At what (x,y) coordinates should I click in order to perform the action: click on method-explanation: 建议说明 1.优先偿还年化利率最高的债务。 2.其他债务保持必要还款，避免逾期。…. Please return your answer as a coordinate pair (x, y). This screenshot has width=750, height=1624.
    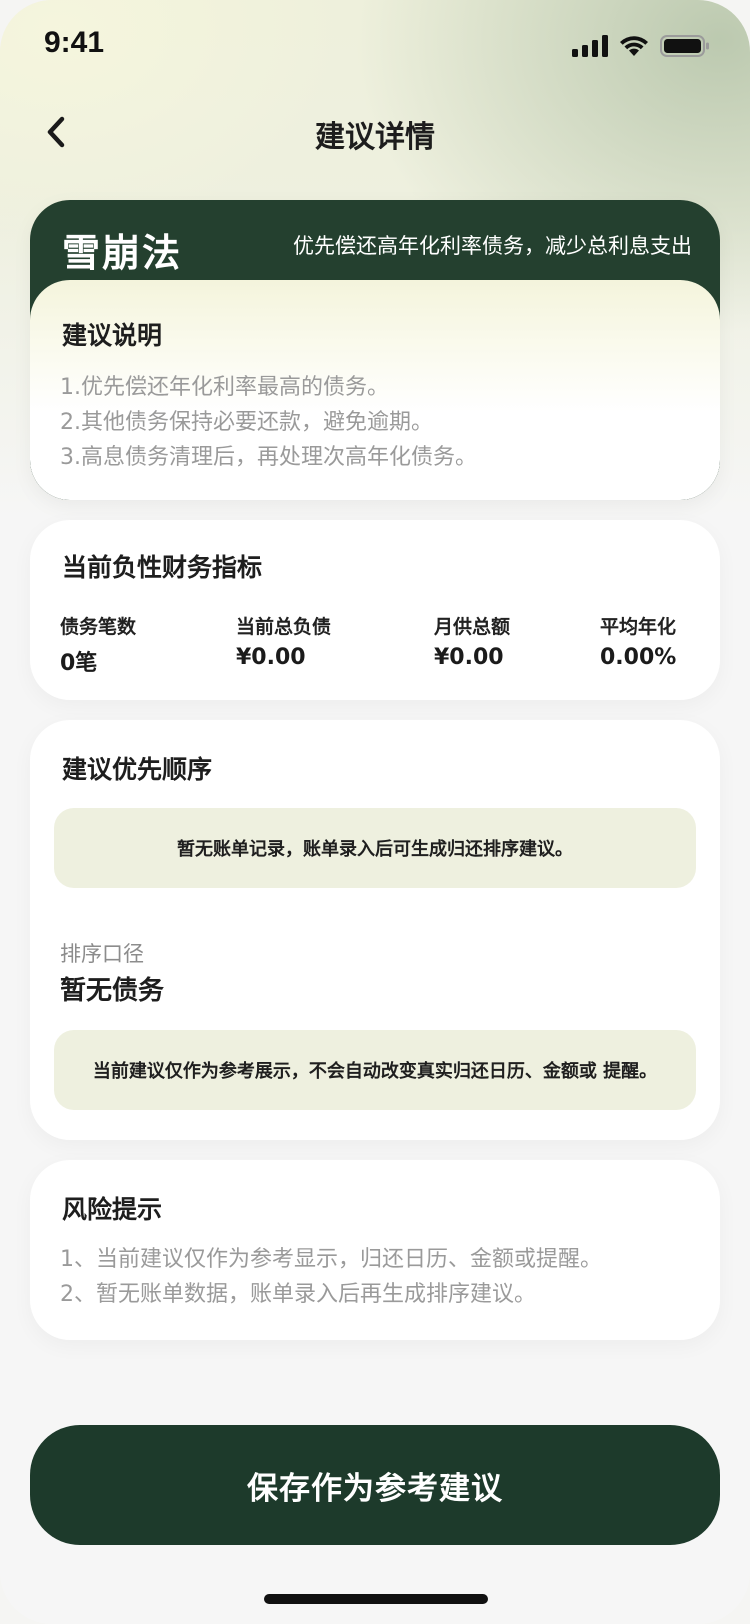
    Looking at the image, I should click on (375, 390).